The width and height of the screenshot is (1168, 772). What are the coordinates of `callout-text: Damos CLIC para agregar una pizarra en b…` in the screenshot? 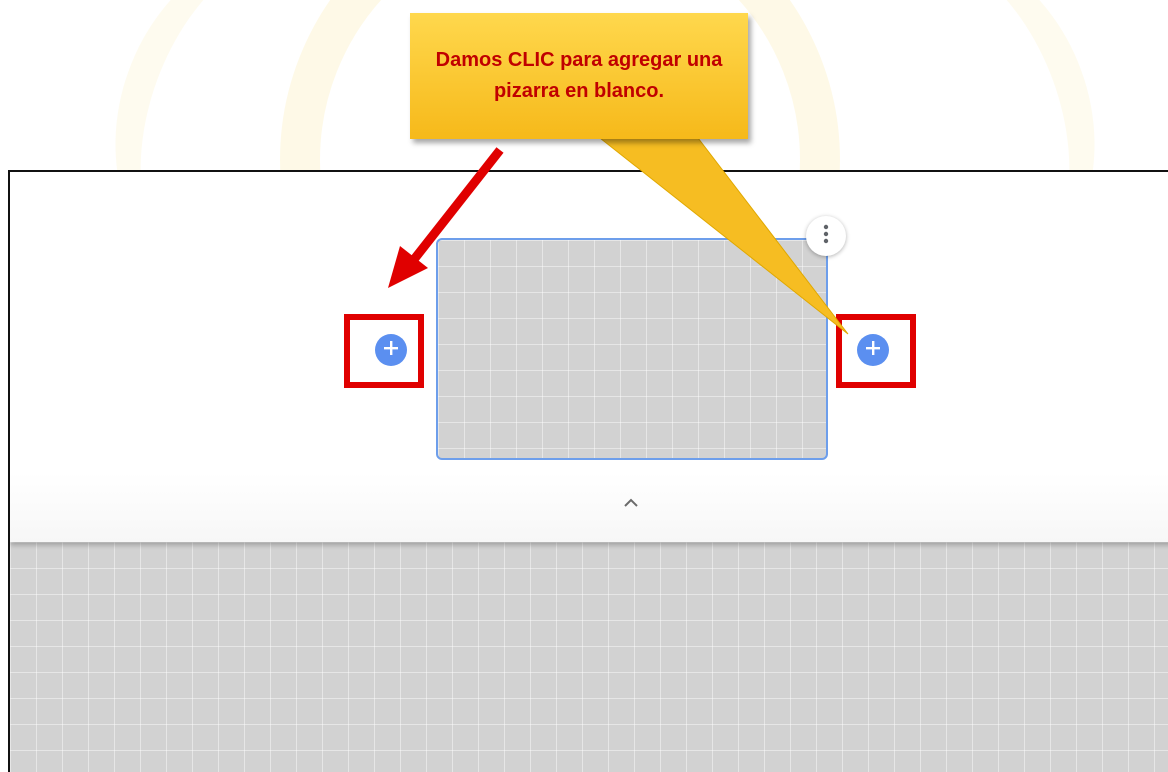 It's located at (579, 75).